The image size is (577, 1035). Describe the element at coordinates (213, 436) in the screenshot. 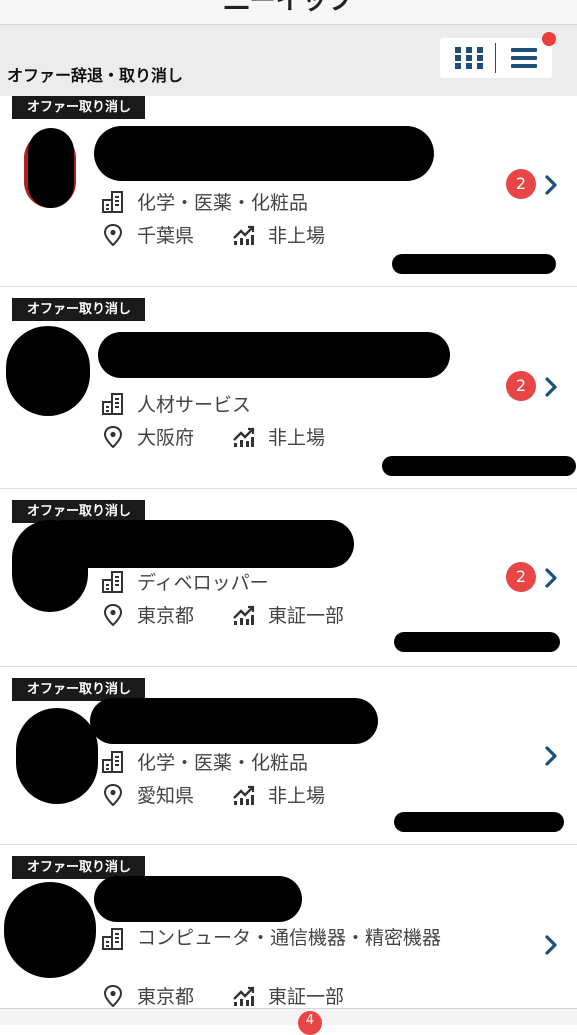

I see `location-row: 大阪府 非上場` at that location.